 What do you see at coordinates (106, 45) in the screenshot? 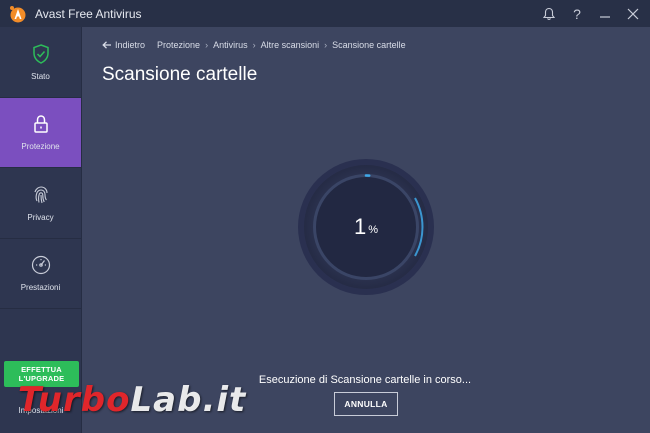
I see `arrow-left-icon` at bounding box center [106, 45].